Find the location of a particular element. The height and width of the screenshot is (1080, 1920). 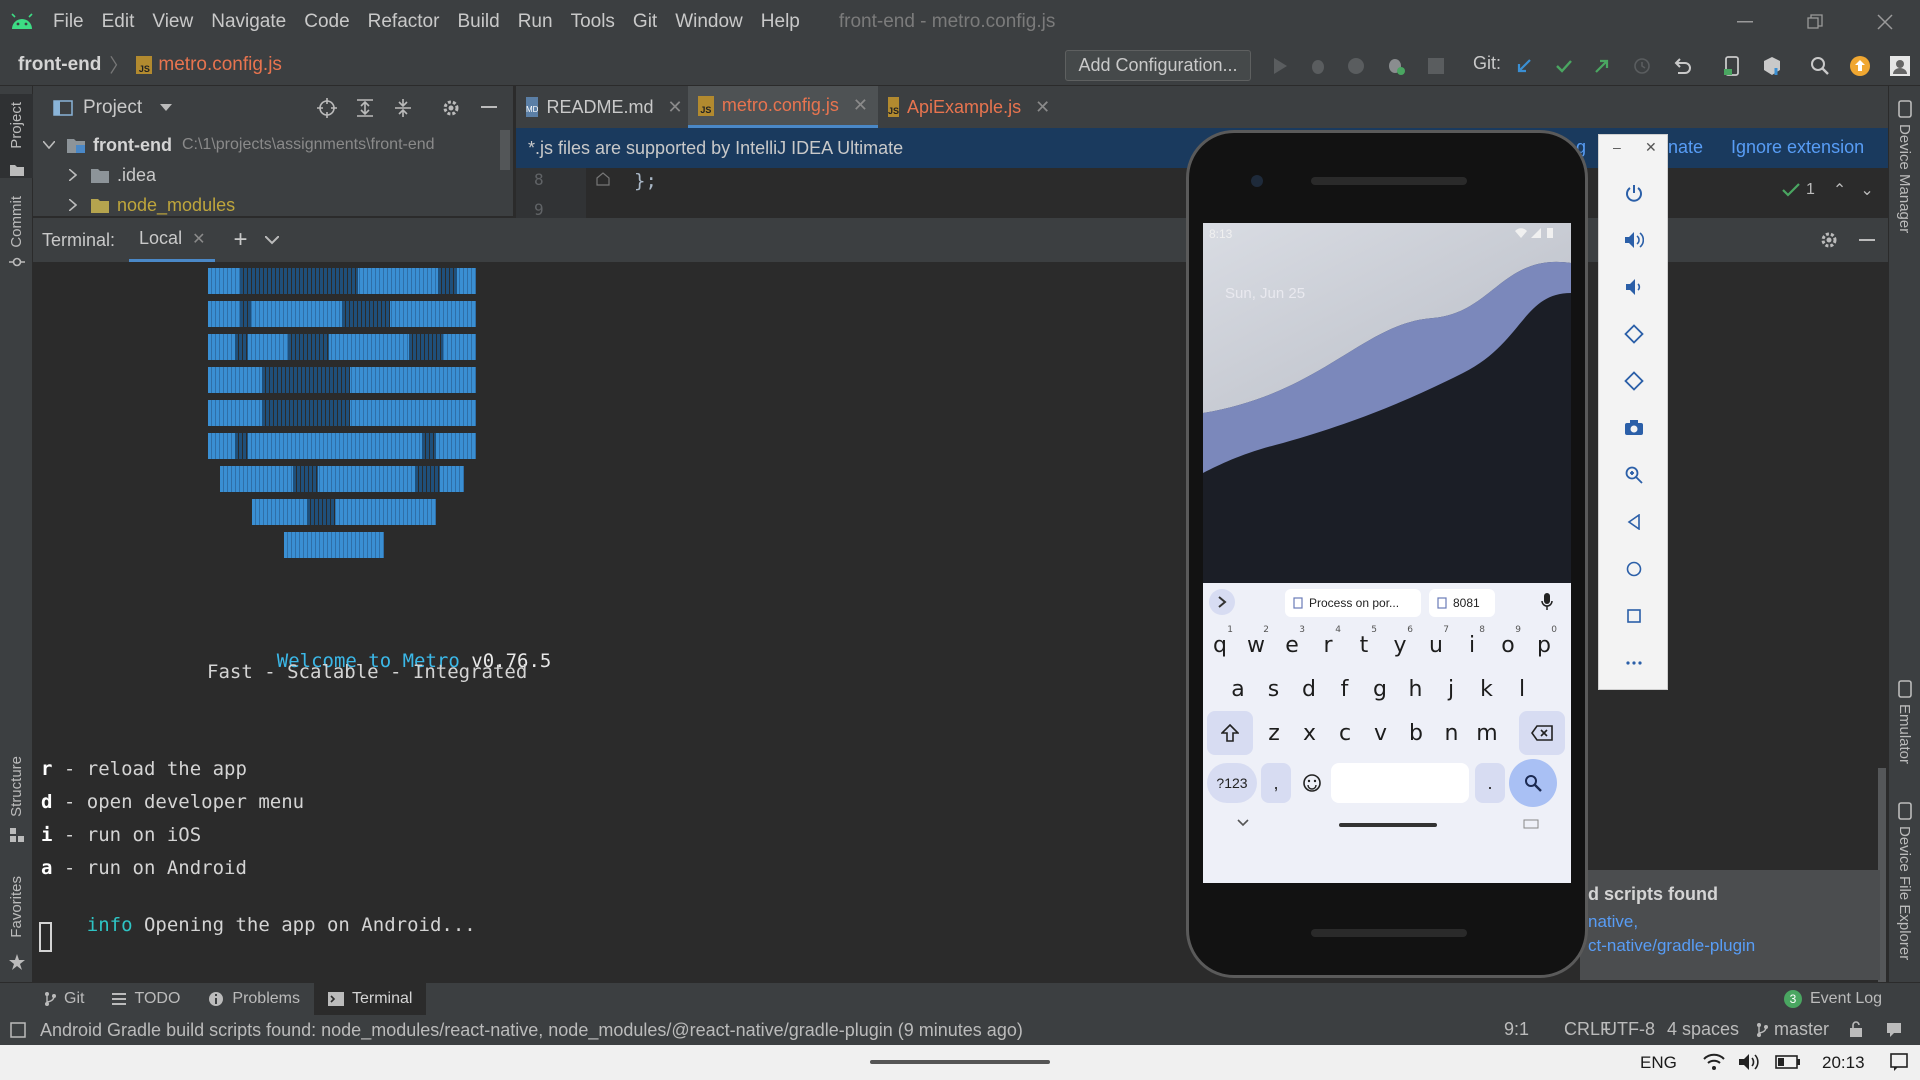

hide-terminal-icon is located at coordinates (1867, 240).